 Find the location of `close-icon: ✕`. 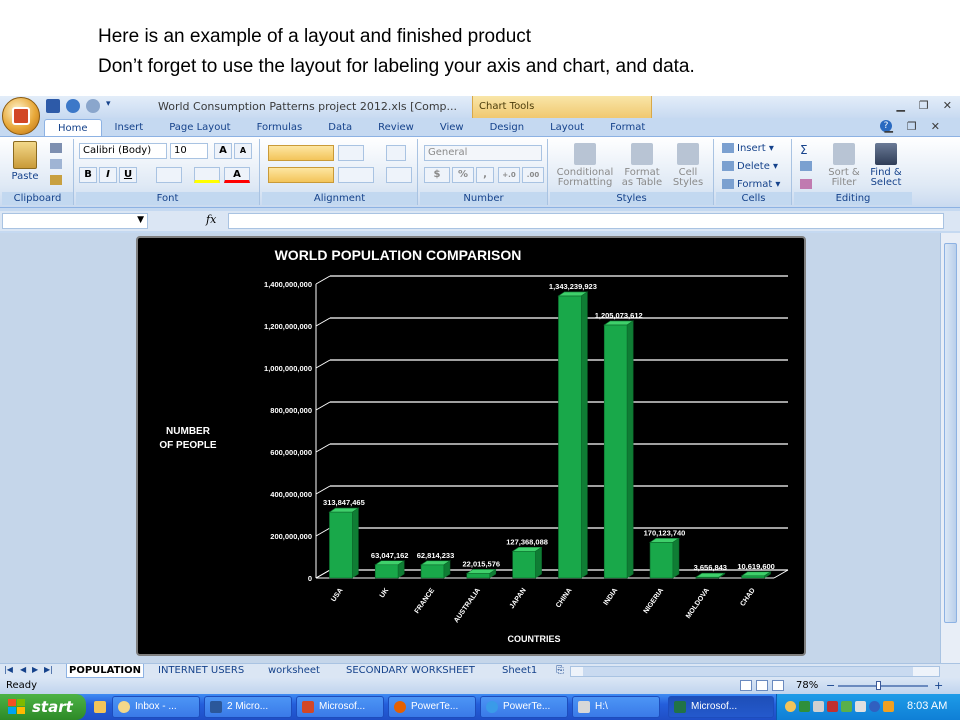

close-icon: ✕ is located at coordinates (947, 105).